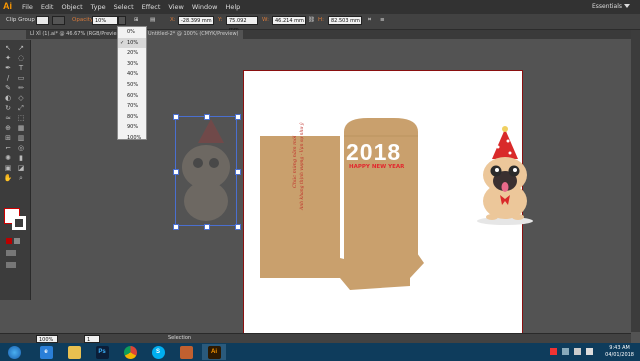  What do you see at coordinates (19, 223) in the screenshot?
I see `stroke-color-icon` at bounding box center [19, 223].